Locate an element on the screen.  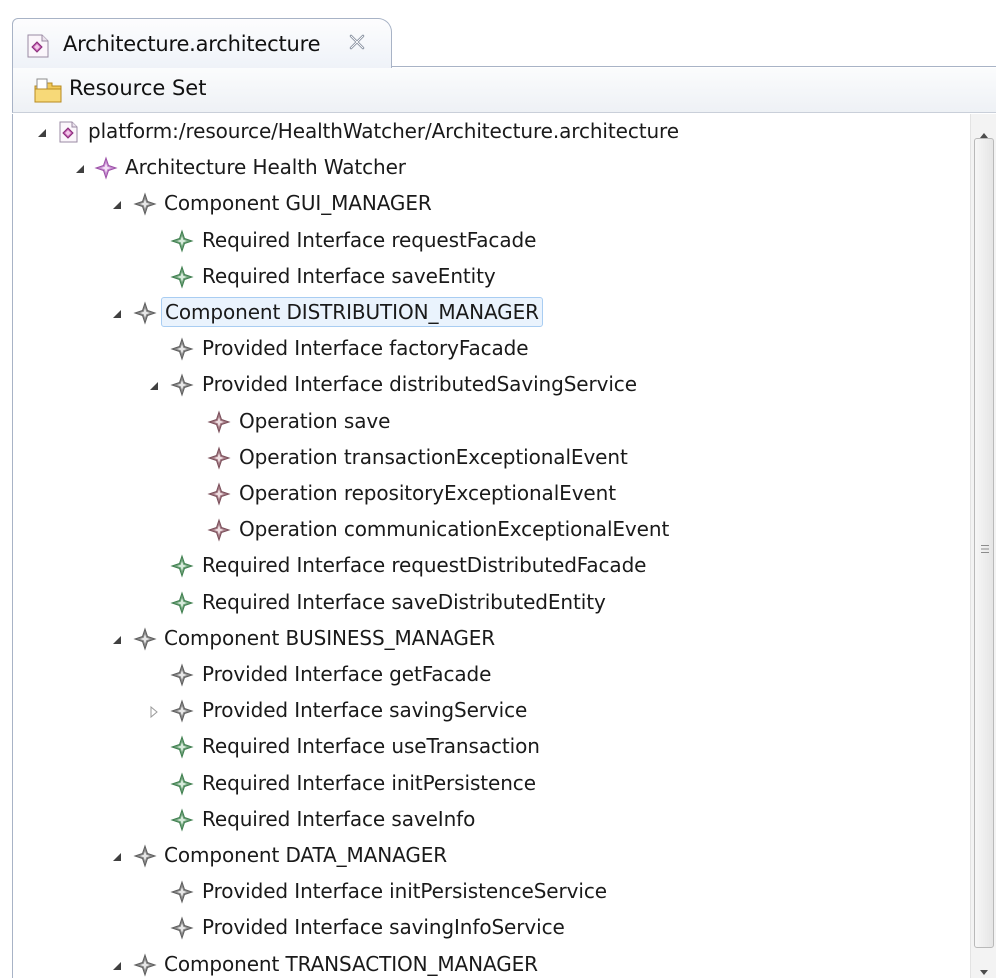
tree-row-label: Provided Interface savingService is located at coordinates (365, 710).